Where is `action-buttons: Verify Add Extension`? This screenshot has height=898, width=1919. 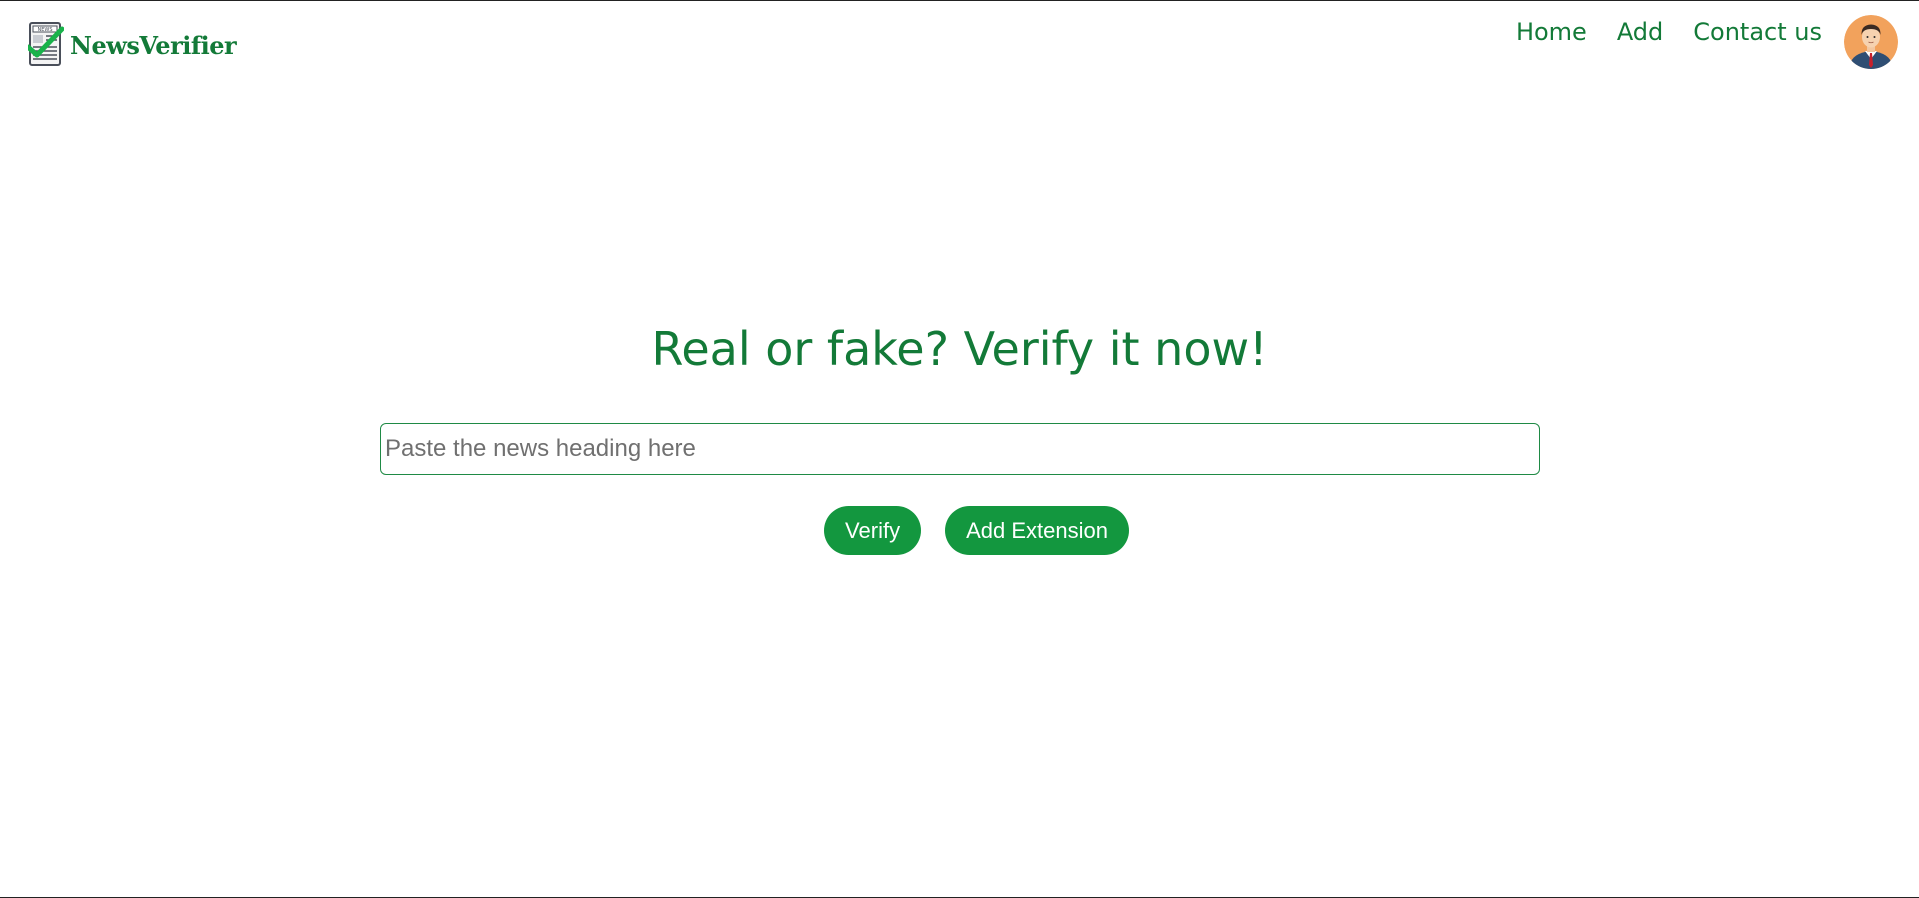
action-buttons: Verify Add Extension is located at coordinates (959, 530).